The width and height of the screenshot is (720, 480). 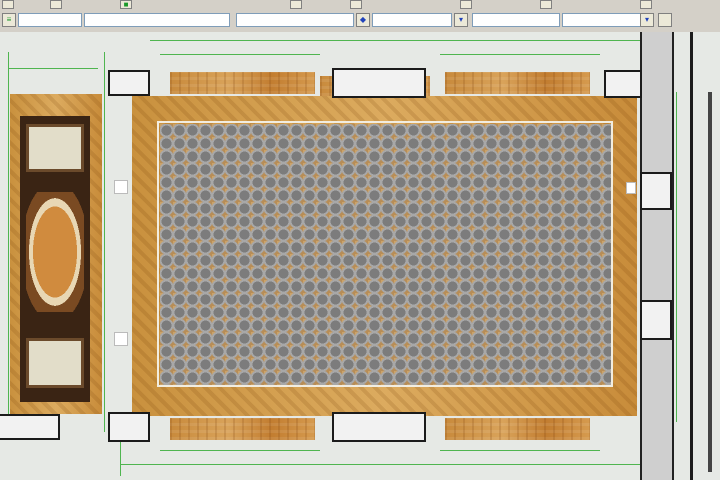 What do you see at coordinates (466, 4) in the screenshot?
I see `properties-dropdown-icon` at bounding box center [466, 4].